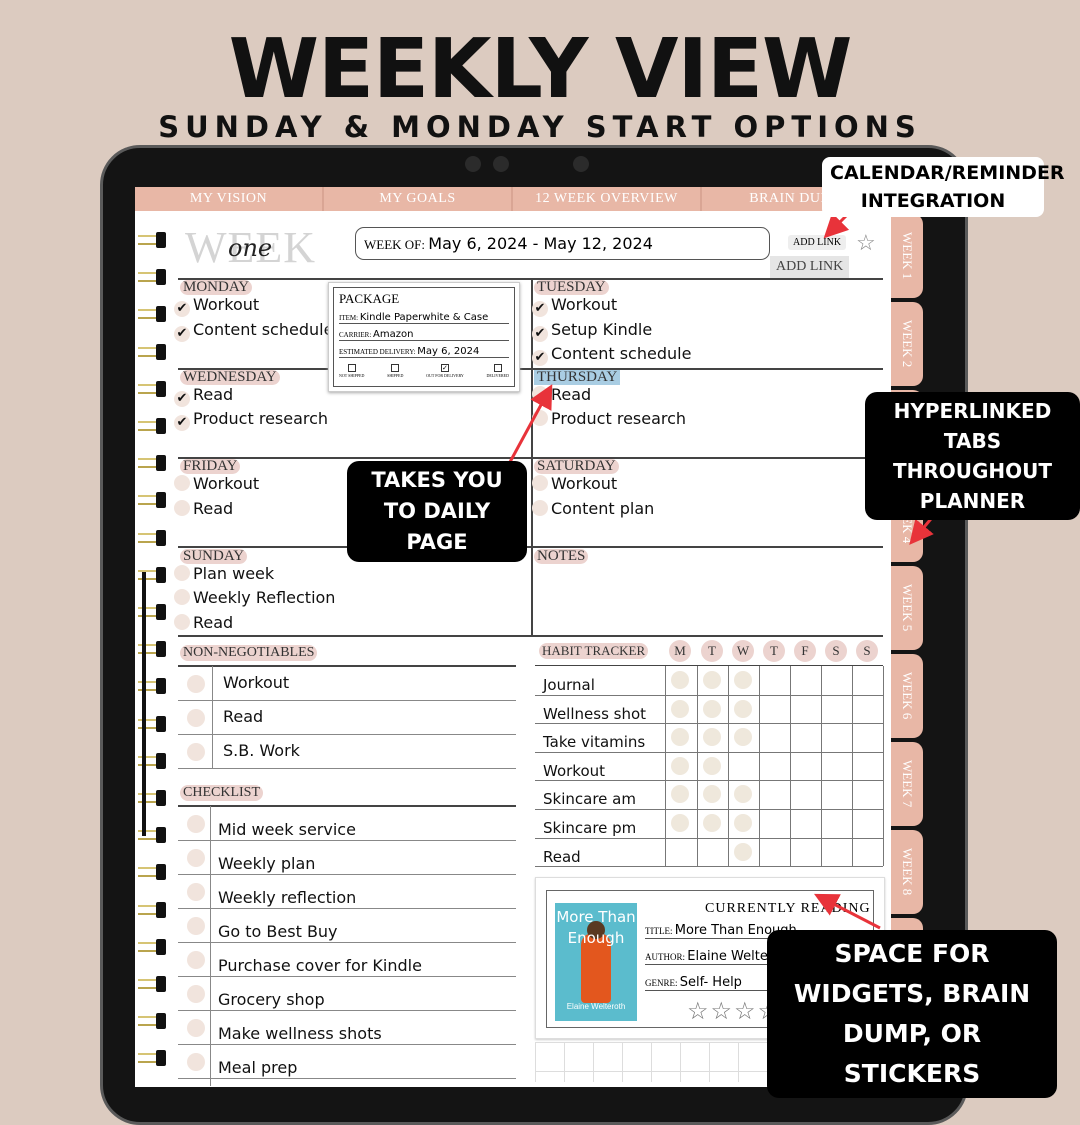 The image size is (1080, 1125). Describe the element at coordinates (907, 256) in the screenshot. I see `tab-week-1: WEEK 1` at that location.